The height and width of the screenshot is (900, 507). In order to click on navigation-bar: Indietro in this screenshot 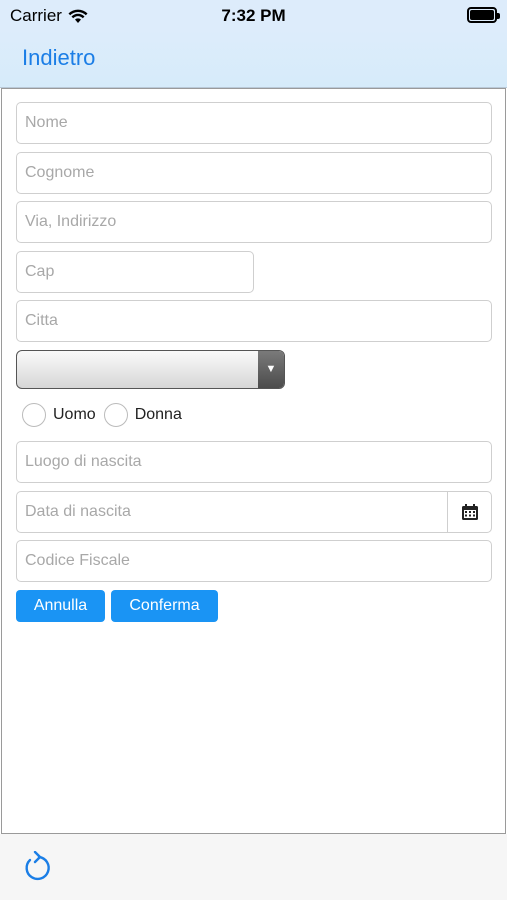, I will do `click(253, 59)`.